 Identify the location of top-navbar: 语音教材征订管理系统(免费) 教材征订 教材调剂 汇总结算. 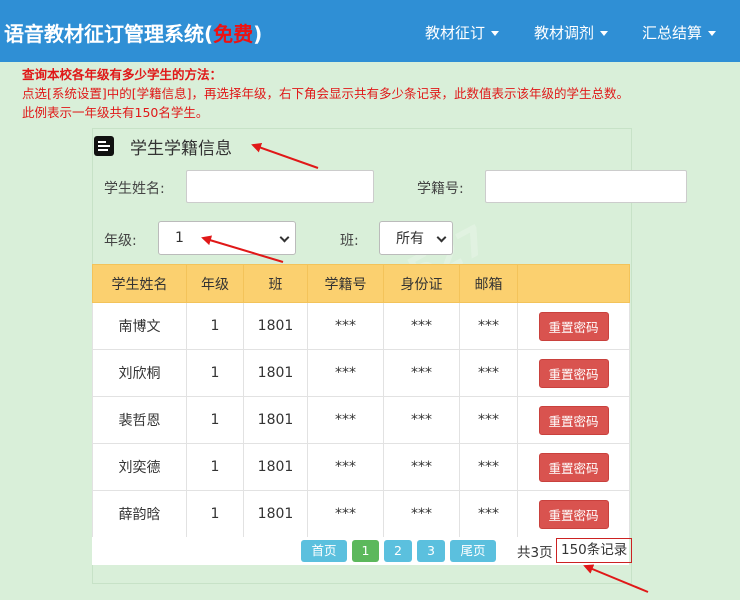
(370, 31).